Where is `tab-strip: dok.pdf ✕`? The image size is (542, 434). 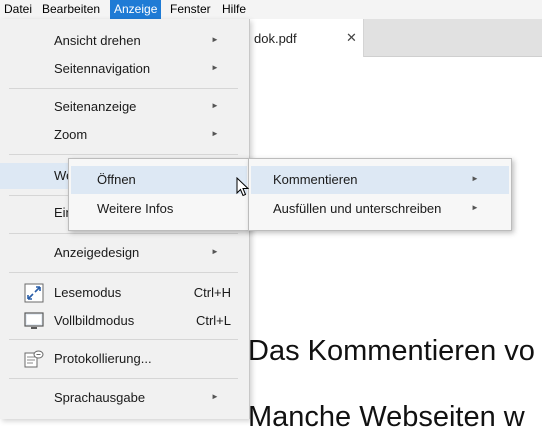 tab-strip: dok.pdf ✕ is located at coordinates (395, 38).